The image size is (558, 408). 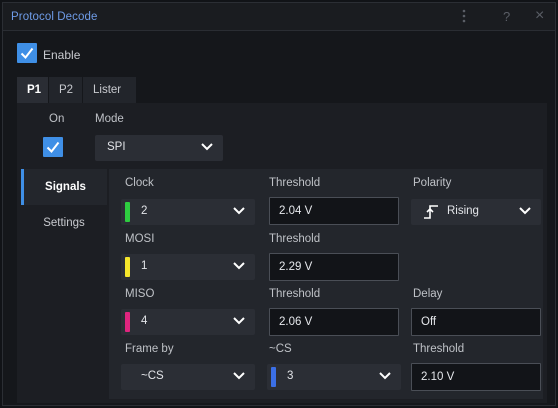 I want to click on miso-threshold-value: 2.06 V, so click(x=296, y=322).